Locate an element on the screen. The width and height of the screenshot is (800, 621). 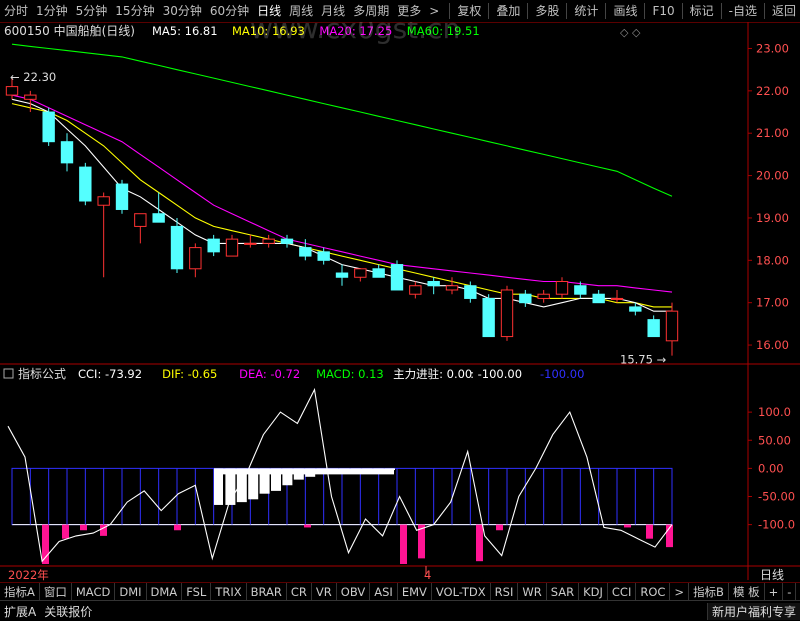
y-tick-5: 18.00 is located at coordinates (772, 260).